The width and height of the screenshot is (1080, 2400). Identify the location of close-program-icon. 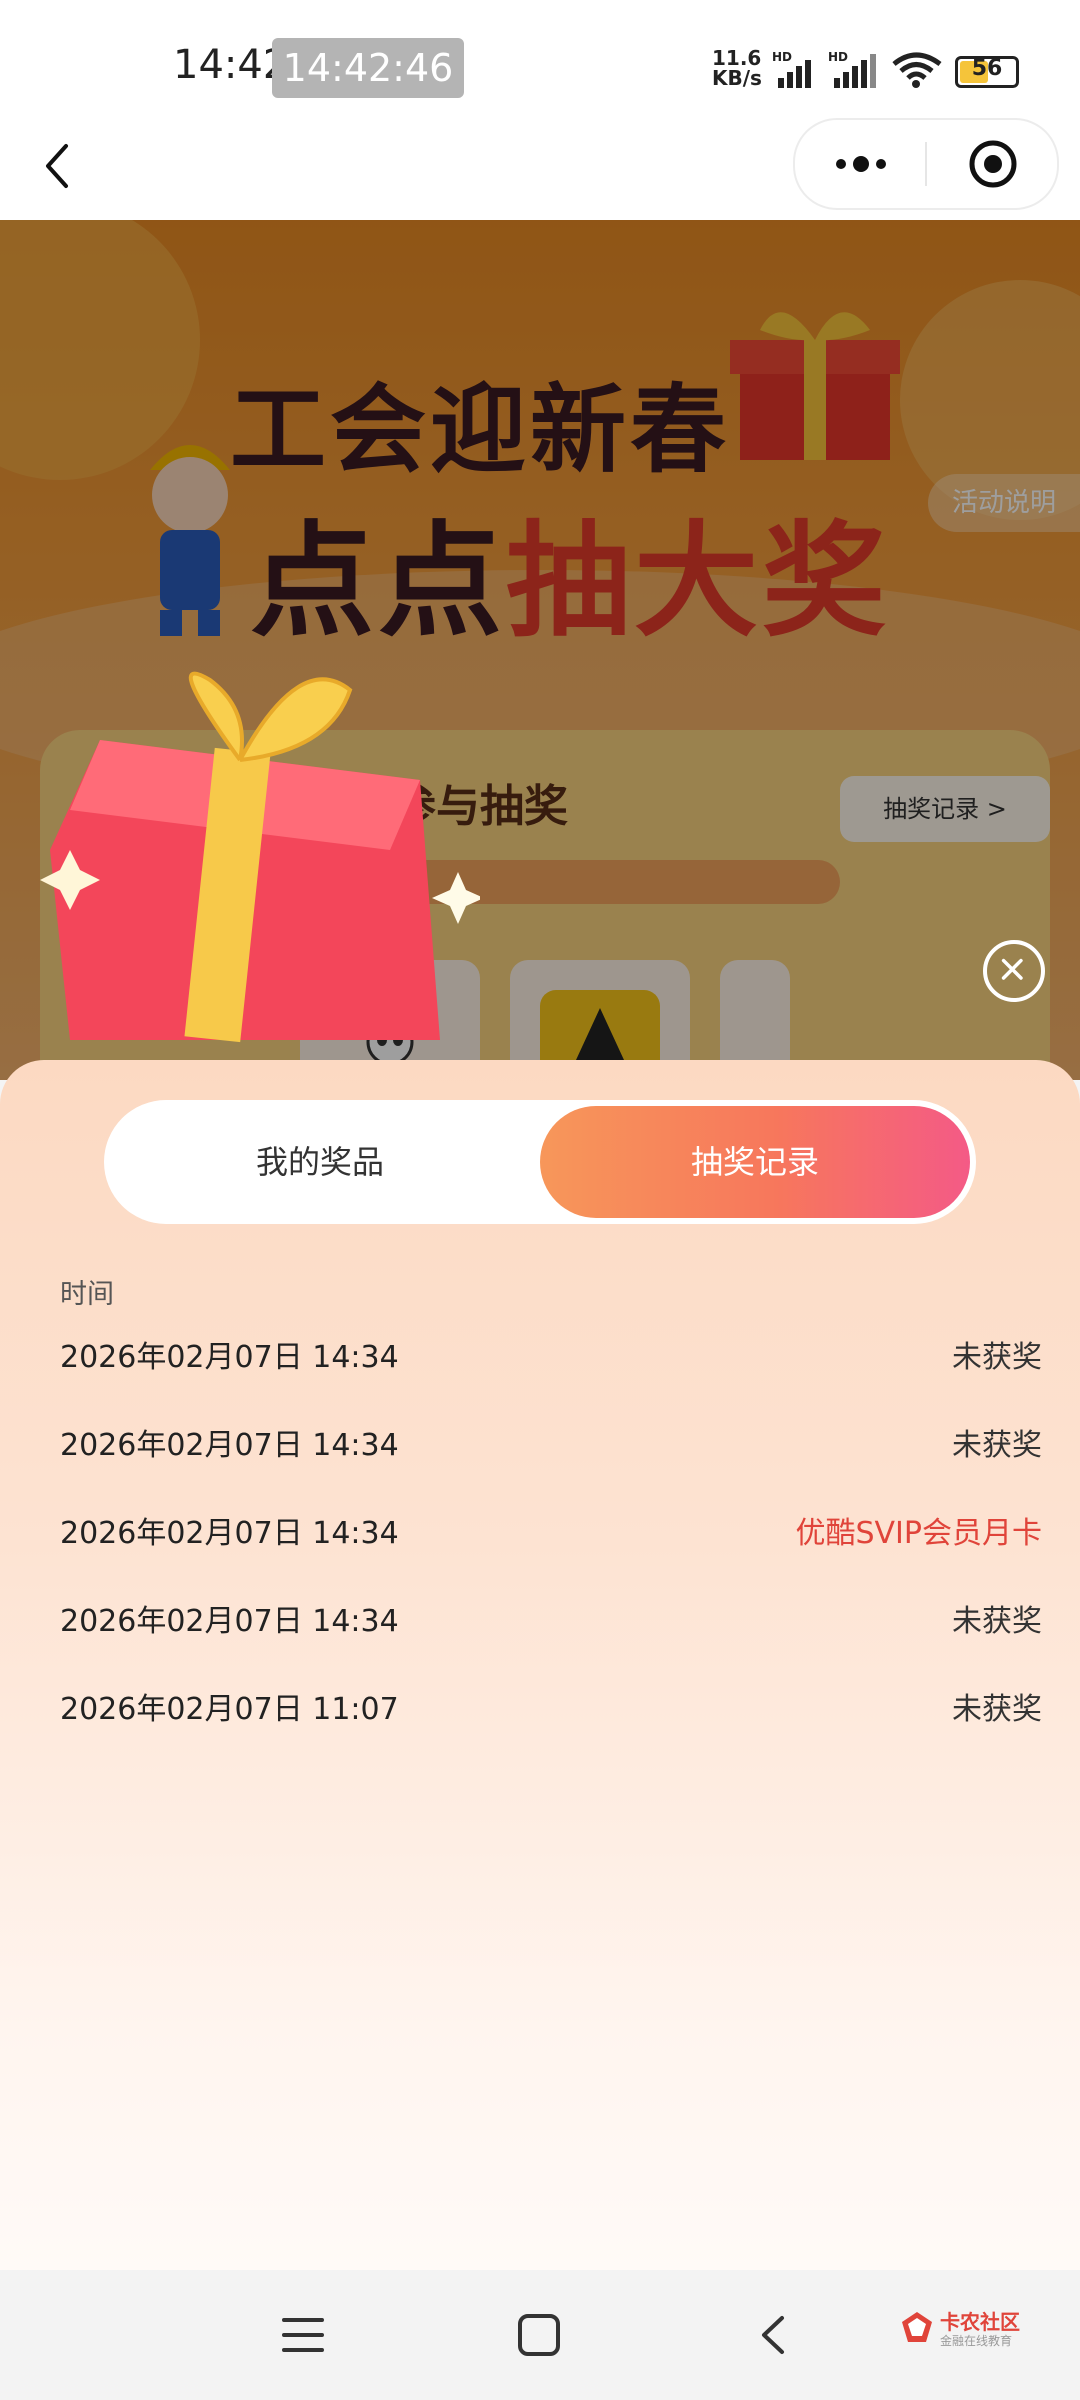
(993, 164).